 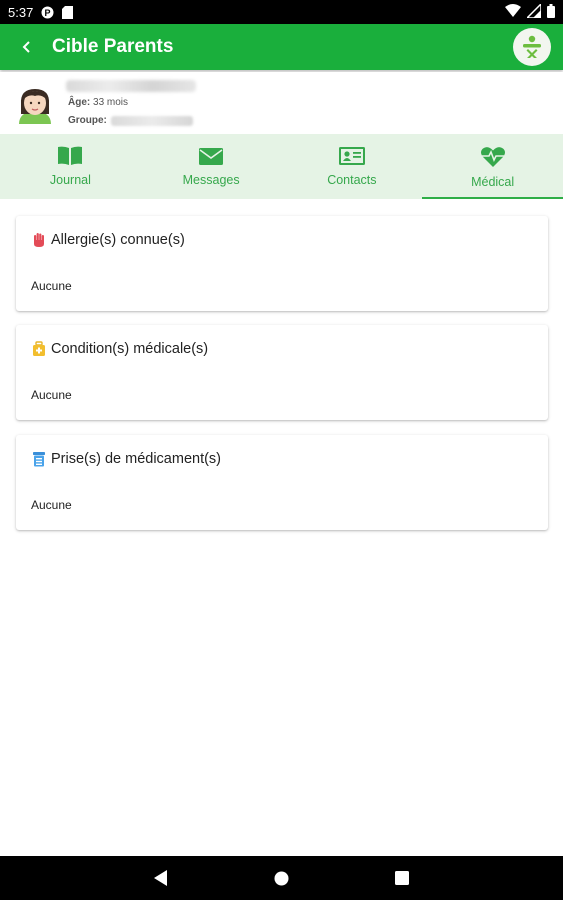 What do you see at coordinates (21, 12) in the screenshot?
I see `status-time: 5:37` at bounding box center [21, 12].